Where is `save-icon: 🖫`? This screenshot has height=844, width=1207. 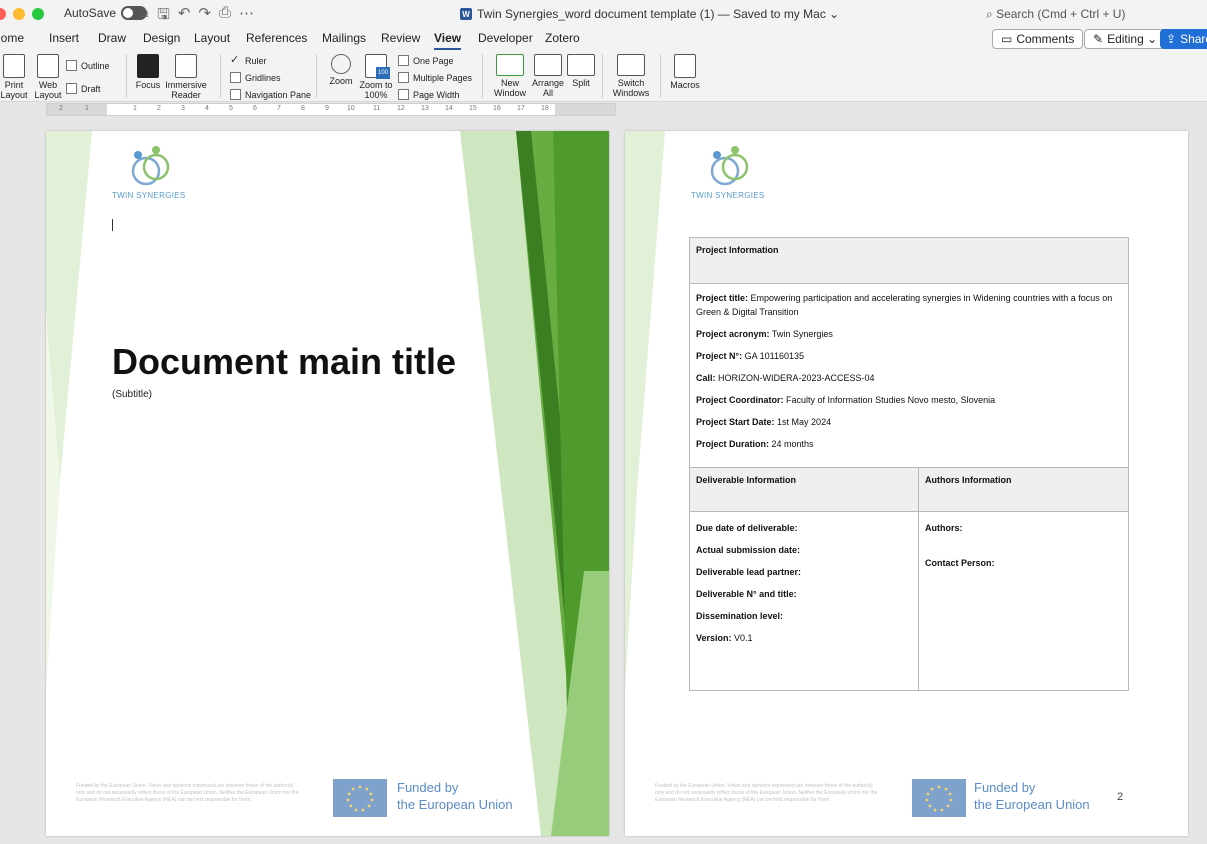
save-icon: 🖫 is located at coordinates (163, 16).